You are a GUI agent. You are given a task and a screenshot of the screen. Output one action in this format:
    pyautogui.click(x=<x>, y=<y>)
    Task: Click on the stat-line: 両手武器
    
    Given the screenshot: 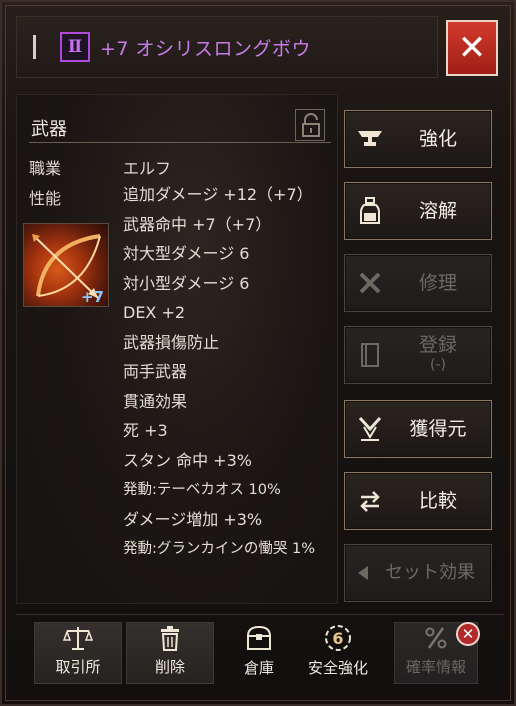 What is the action you would take?
    pyautogui.click(x=155, y=371)
    